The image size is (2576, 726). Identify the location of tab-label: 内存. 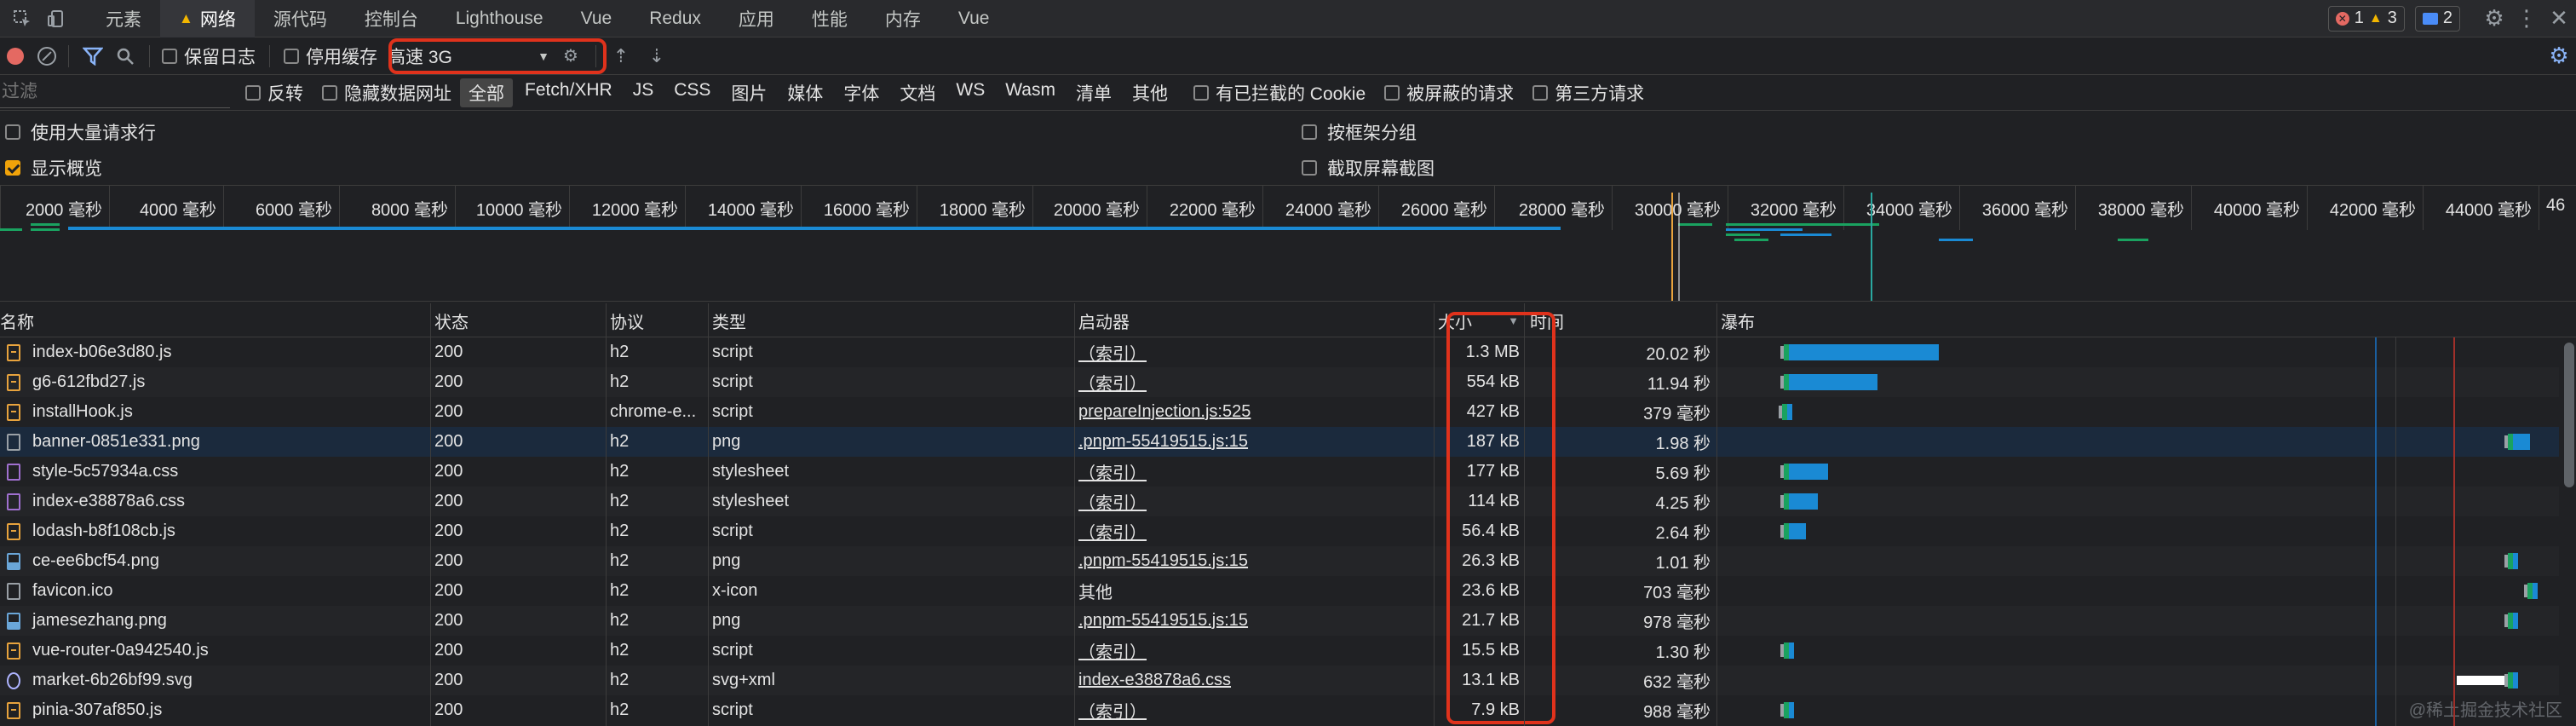
(903, 19).